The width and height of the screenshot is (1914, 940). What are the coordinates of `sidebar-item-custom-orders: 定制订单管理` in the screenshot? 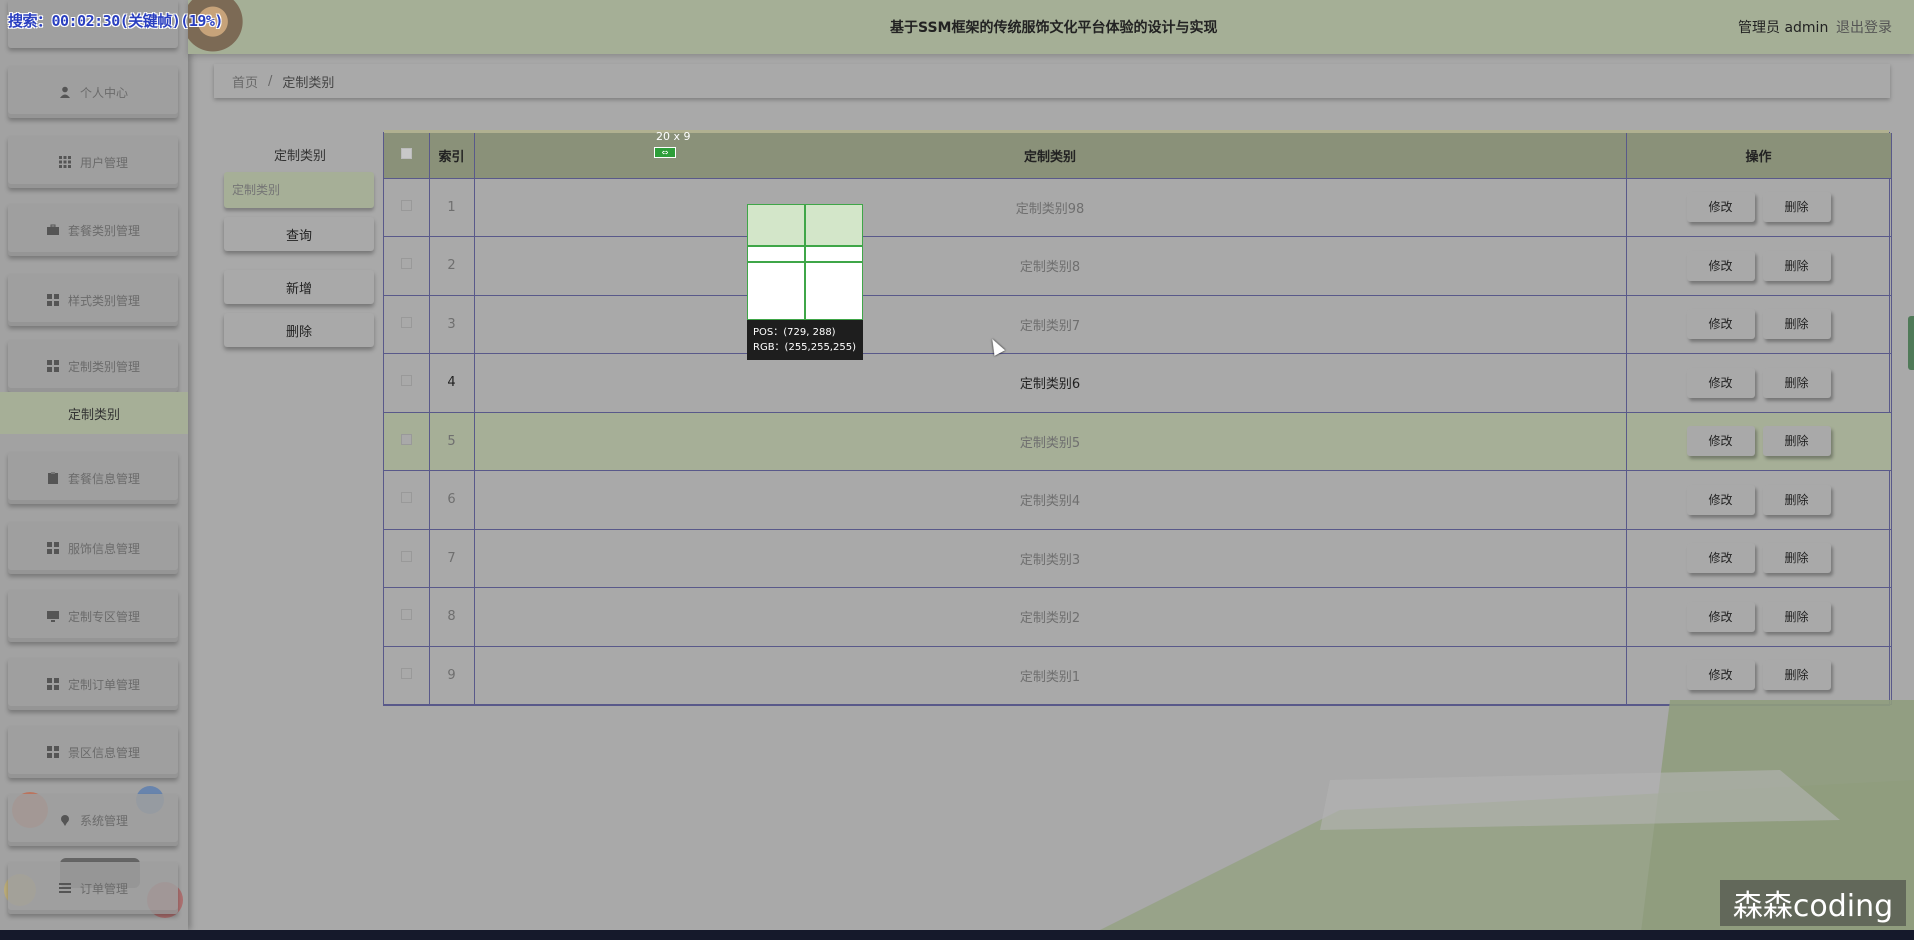 It's located at (93, 684).